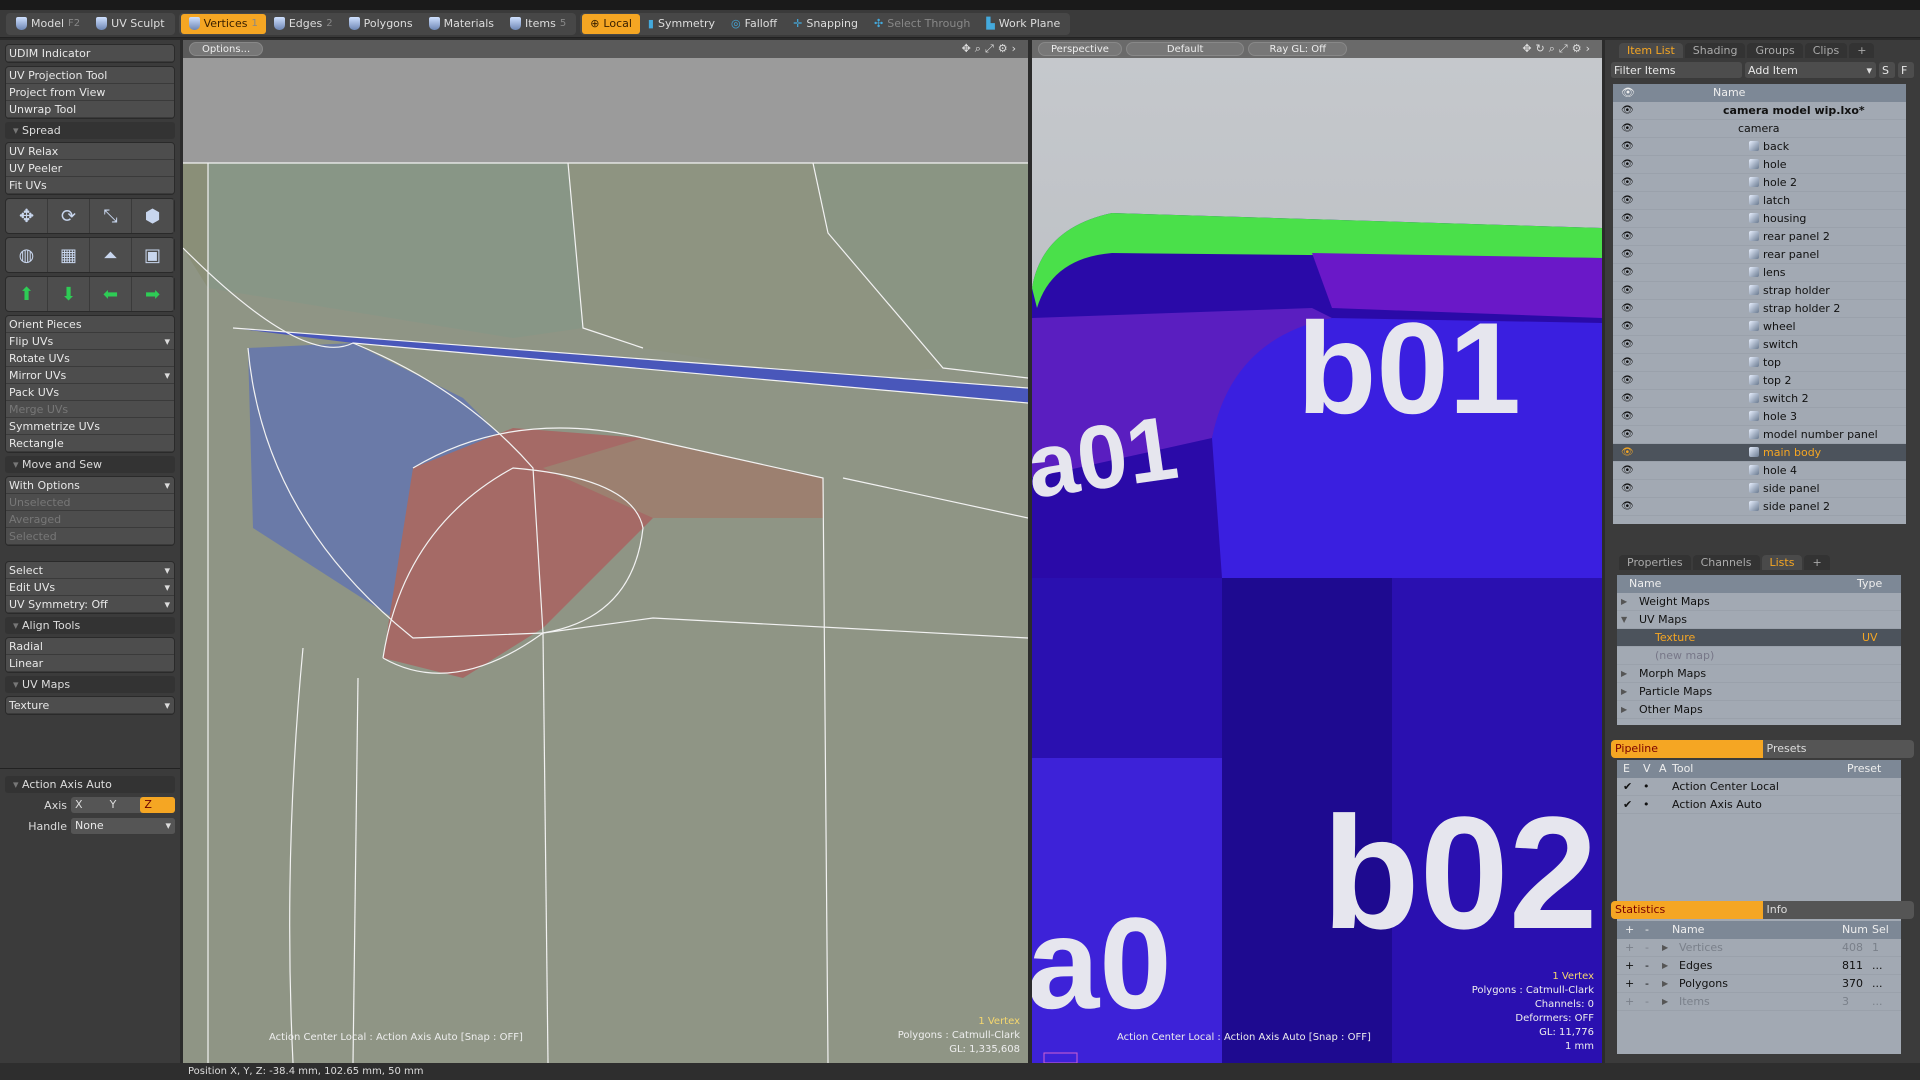  What do you see at coordinates (90, 784) in the screenshot?
I see `action-axis-section: Action Axis Auto` at bounding box center [90, 784].